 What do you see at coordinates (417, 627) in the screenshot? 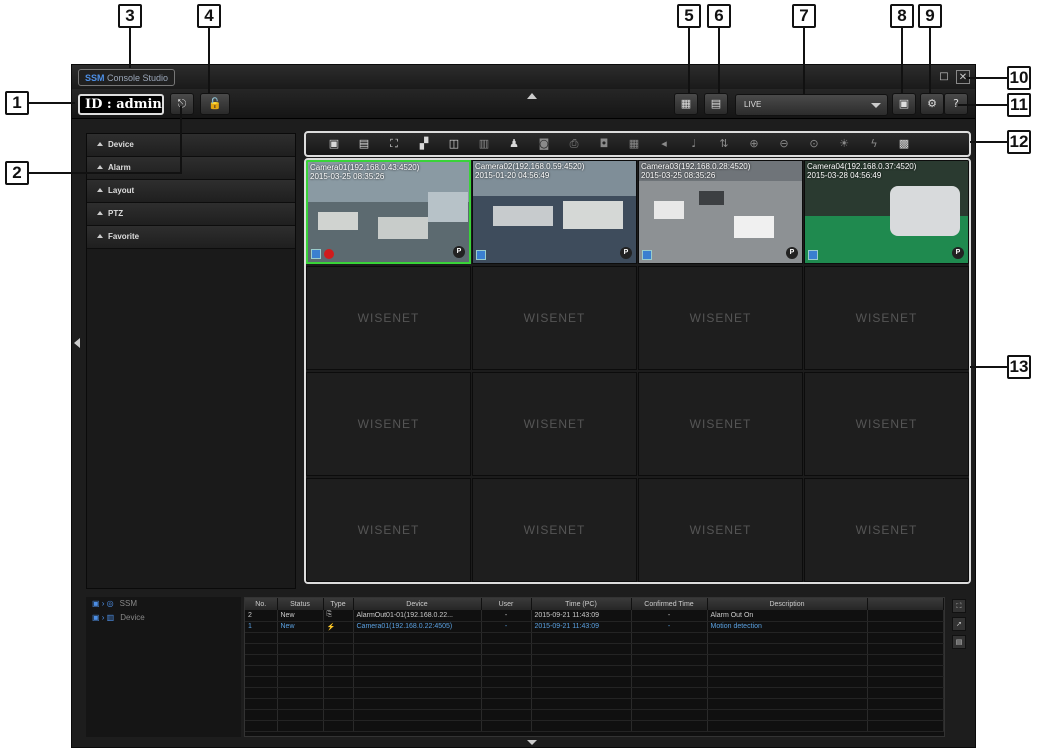
I see `cell-device: Camera01(192.168.0.22:4505)` at bounding box center [417, 627].